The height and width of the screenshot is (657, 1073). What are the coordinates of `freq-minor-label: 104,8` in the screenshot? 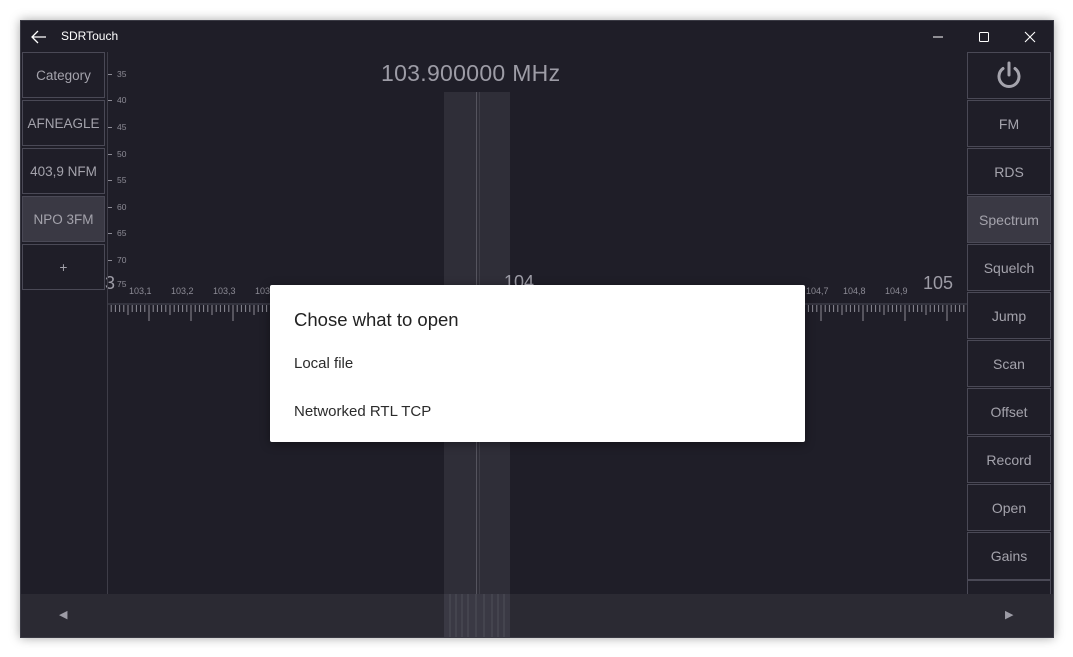 It's located at (854, 291).